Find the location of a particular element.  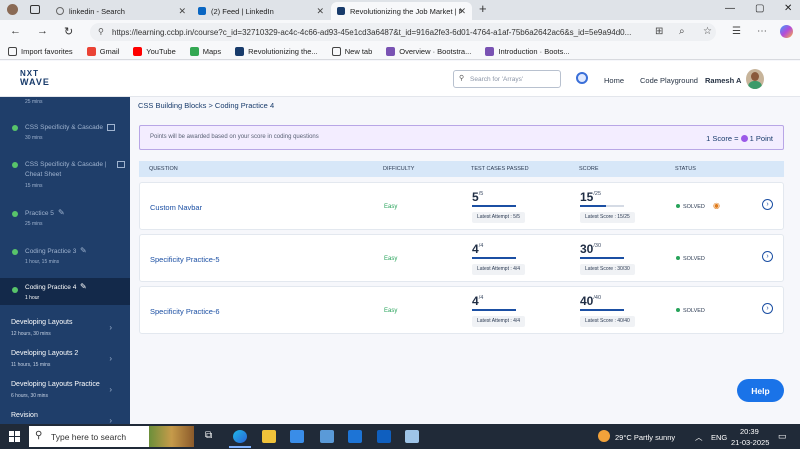

clock-date: 21-03-2025 is located at coordinates (750, 442).